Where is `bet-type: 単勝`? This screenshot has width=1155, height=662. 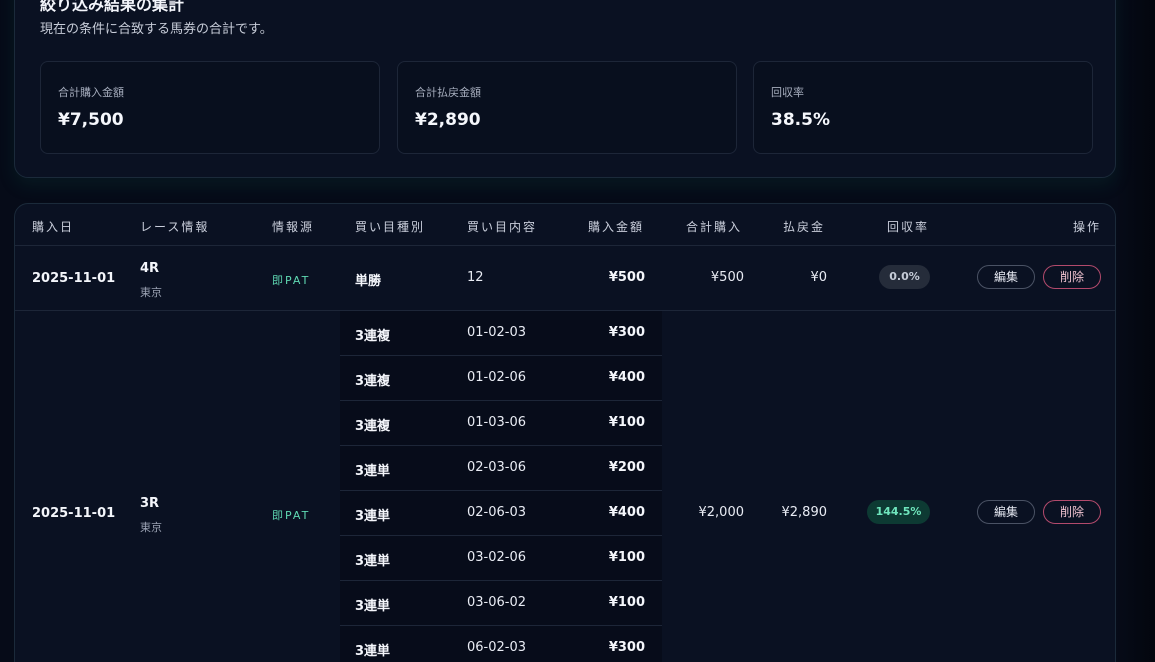
bet-type: 単勝 is located at coordinates (368, 281).